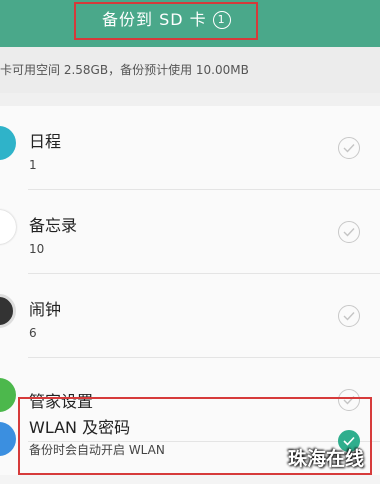 This screenshot has height=484, width=380. I want to click on section-divider, so click(190, 99).